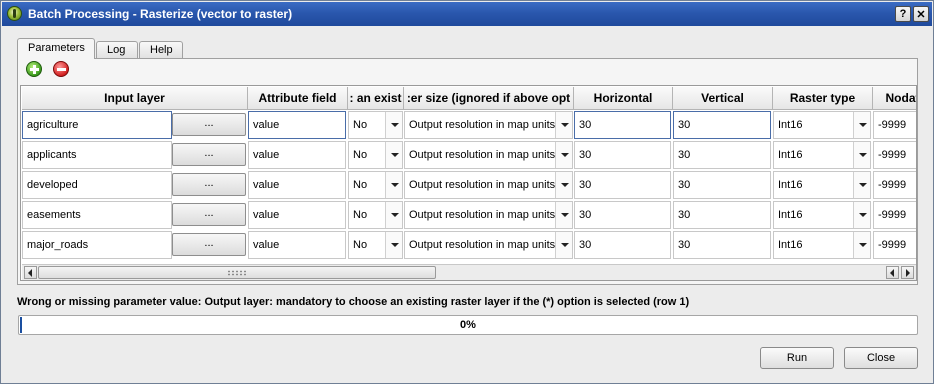  I want to click on grip-icon, so click(237, 273).